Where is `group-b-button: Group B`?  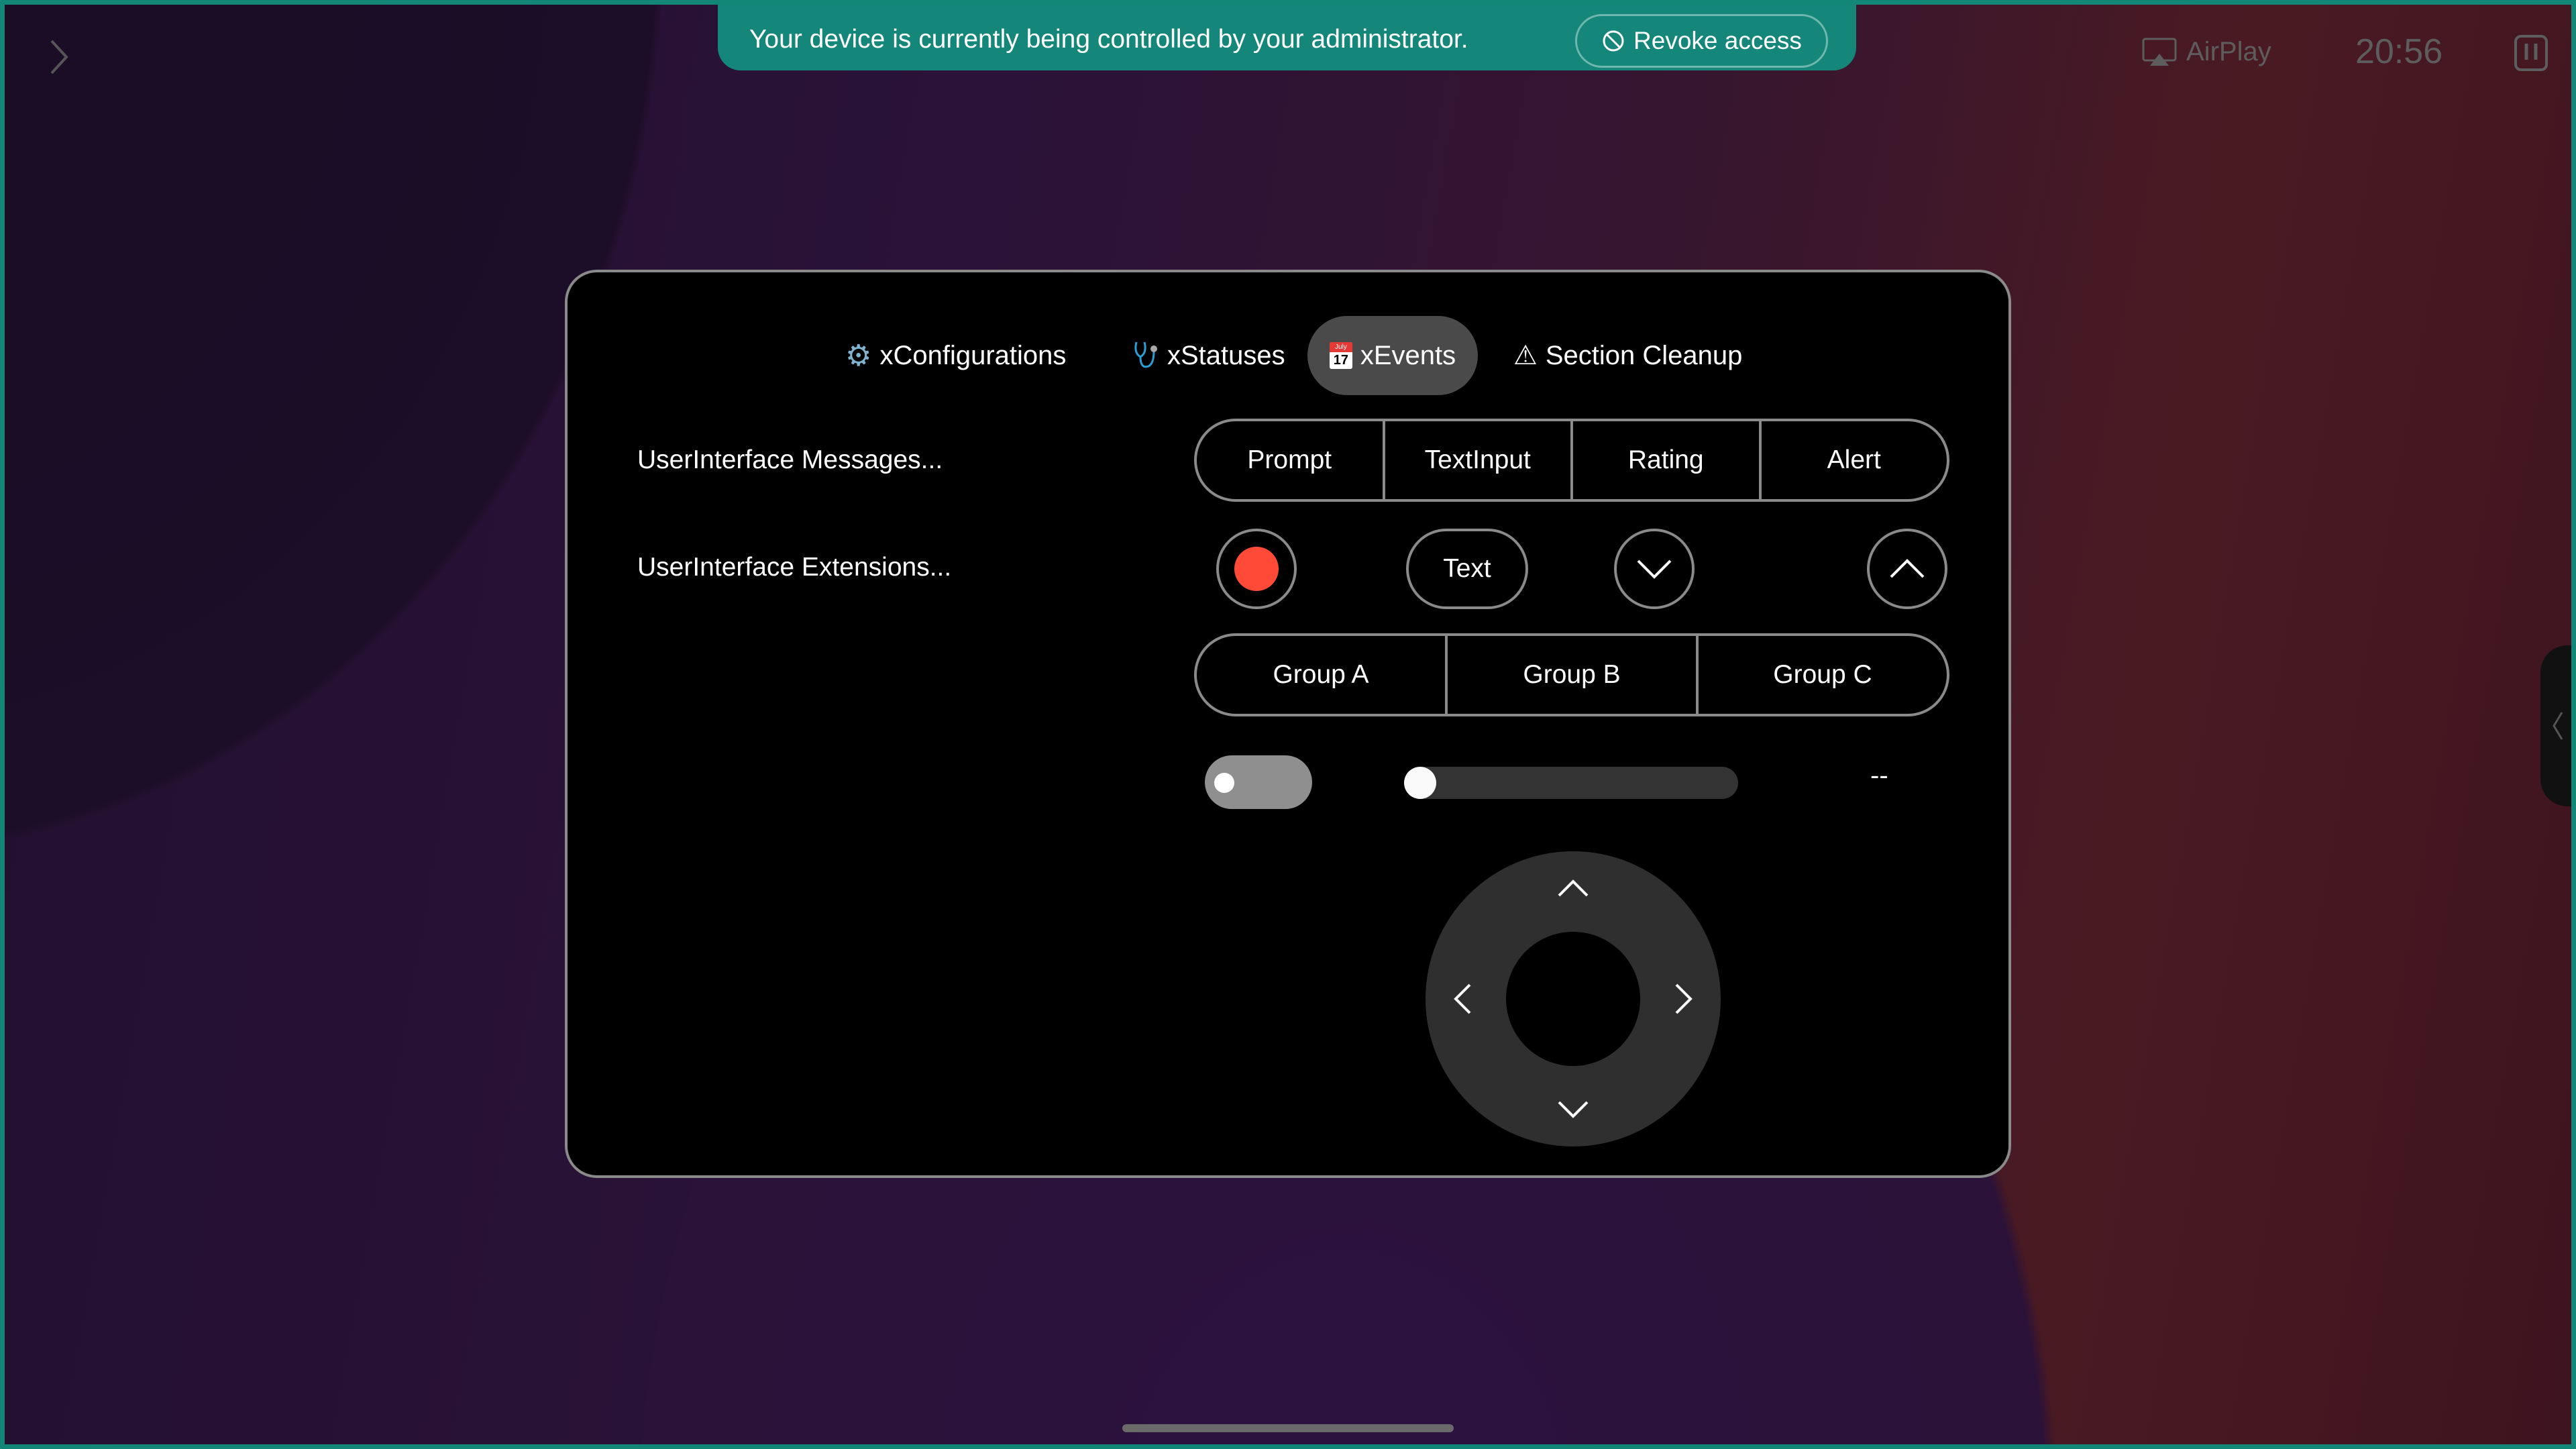 group-b-button: Group B is located at coordinates (1570, 675).